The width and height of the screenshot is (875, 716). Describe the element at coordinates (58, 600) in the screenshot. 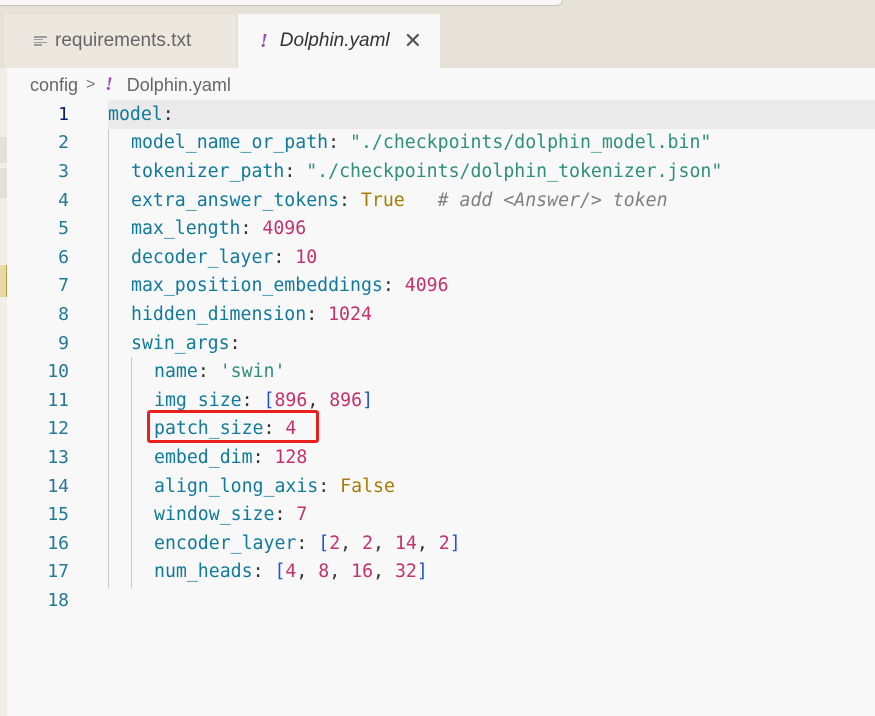

I see `line-number: 18` at that location.